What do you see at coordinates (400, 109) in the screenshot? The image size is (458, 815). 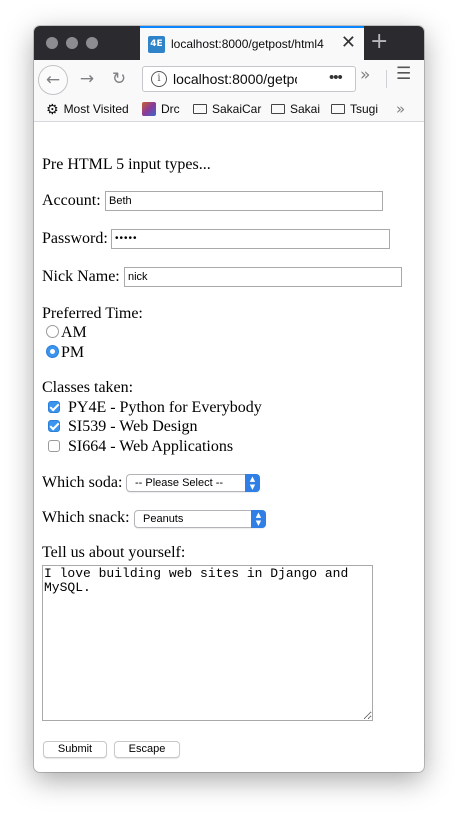 I see `bookmarks-overflow-icon: »` at bounding box center [400, 109].